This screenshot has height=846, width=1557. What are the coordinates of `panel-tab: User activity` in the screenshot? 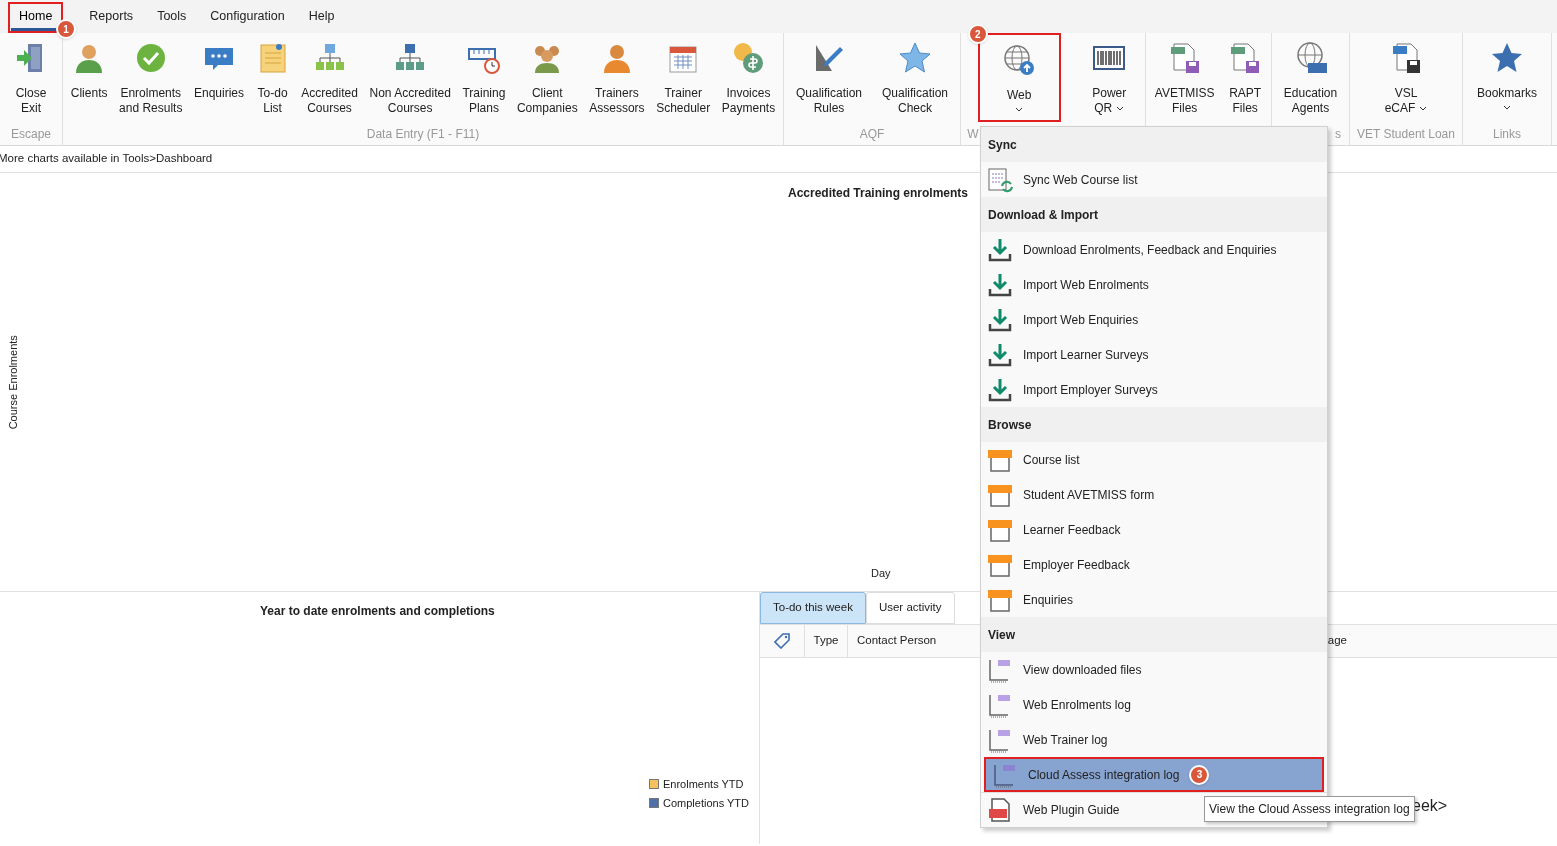 It's located at (910, 608).